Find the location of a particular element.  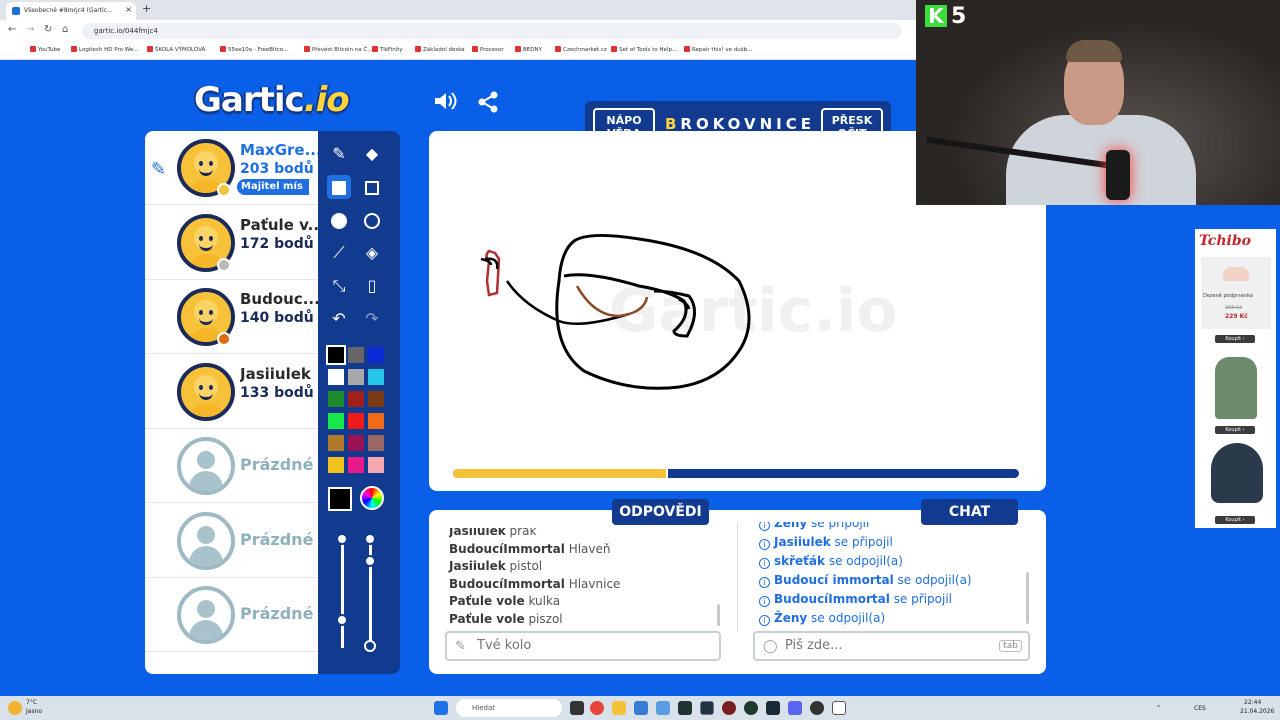

opacity-slider-knob is located at coordinates (370, 539).